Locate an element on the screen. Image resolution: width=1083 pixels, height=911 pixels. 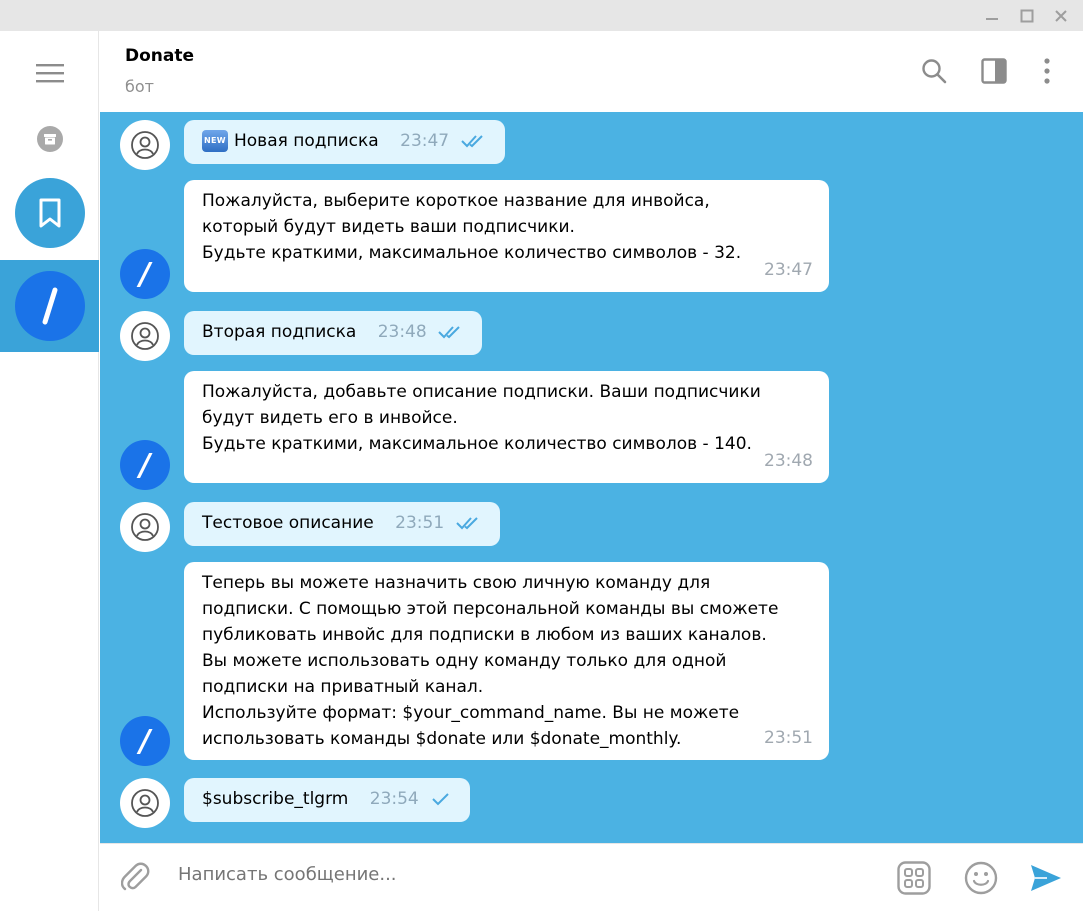
main-menu-button is located at coordinates (49, 73).